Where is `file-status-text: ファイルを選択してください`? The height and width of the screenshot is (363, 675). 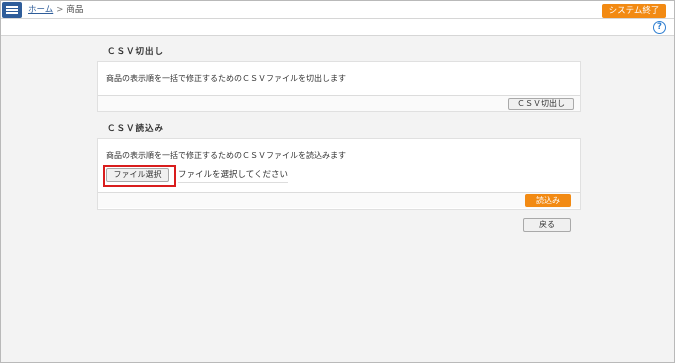 file-status-text: ファイルを選択してください is located at coordinates (233, 175).